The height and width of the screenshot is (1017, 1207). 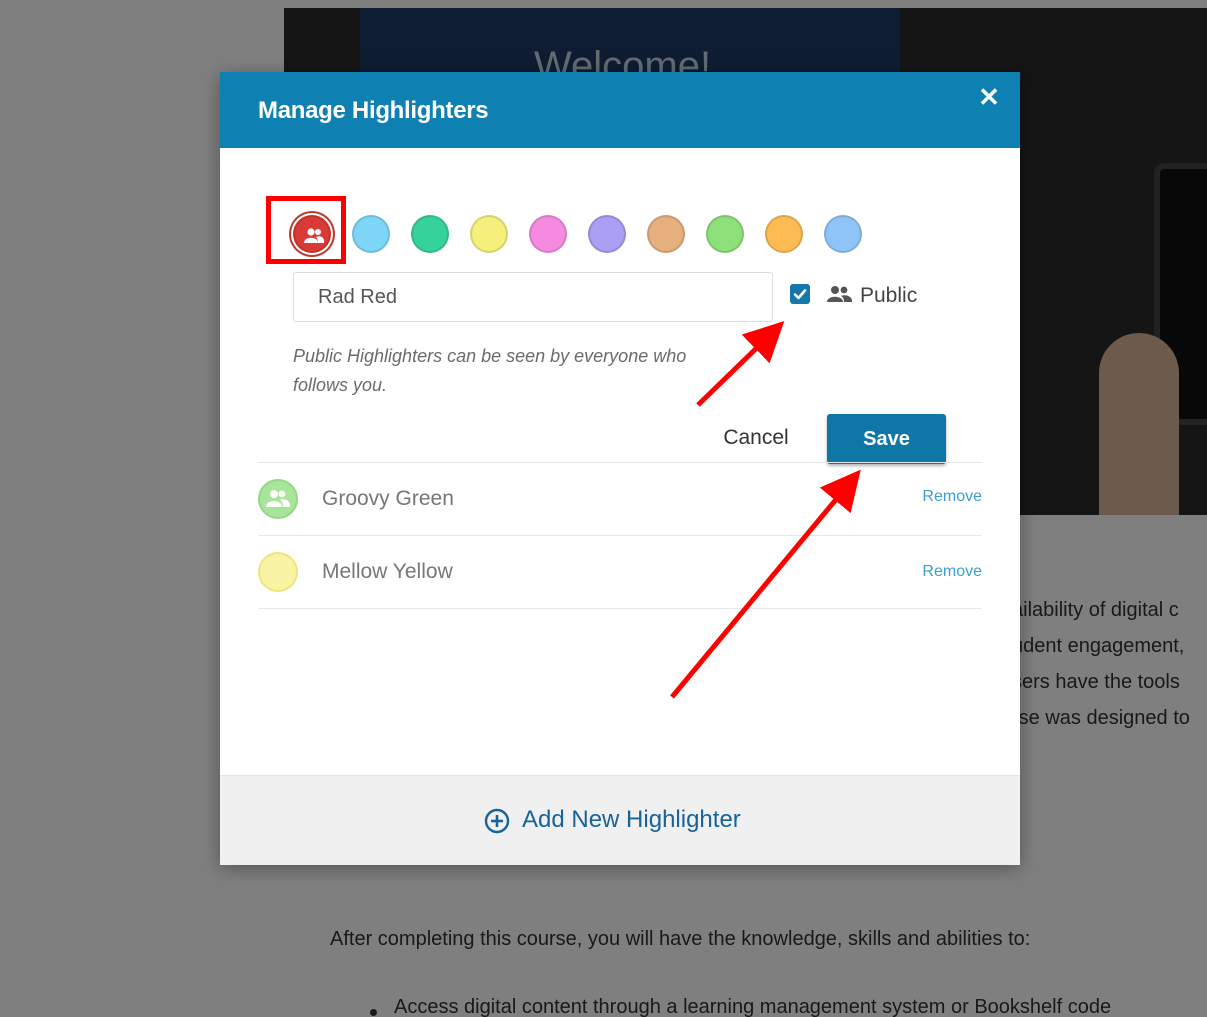 I want to click on dialog-header: Manage Highlighters ✕, so click(x=620, y=110).